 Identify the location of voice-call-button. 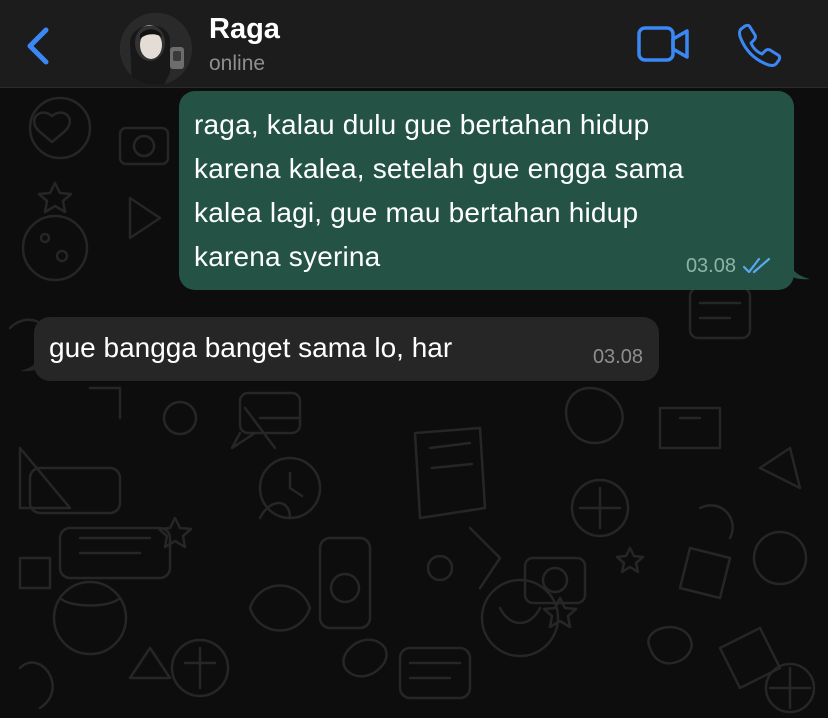
(759, 45).